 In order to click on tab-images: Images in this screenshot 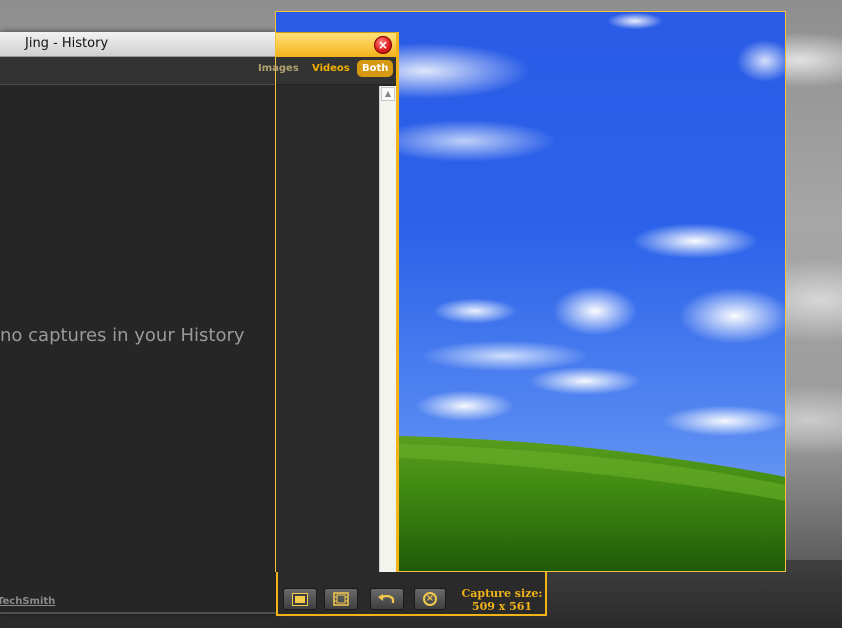, I will do `click(278, 68)`.